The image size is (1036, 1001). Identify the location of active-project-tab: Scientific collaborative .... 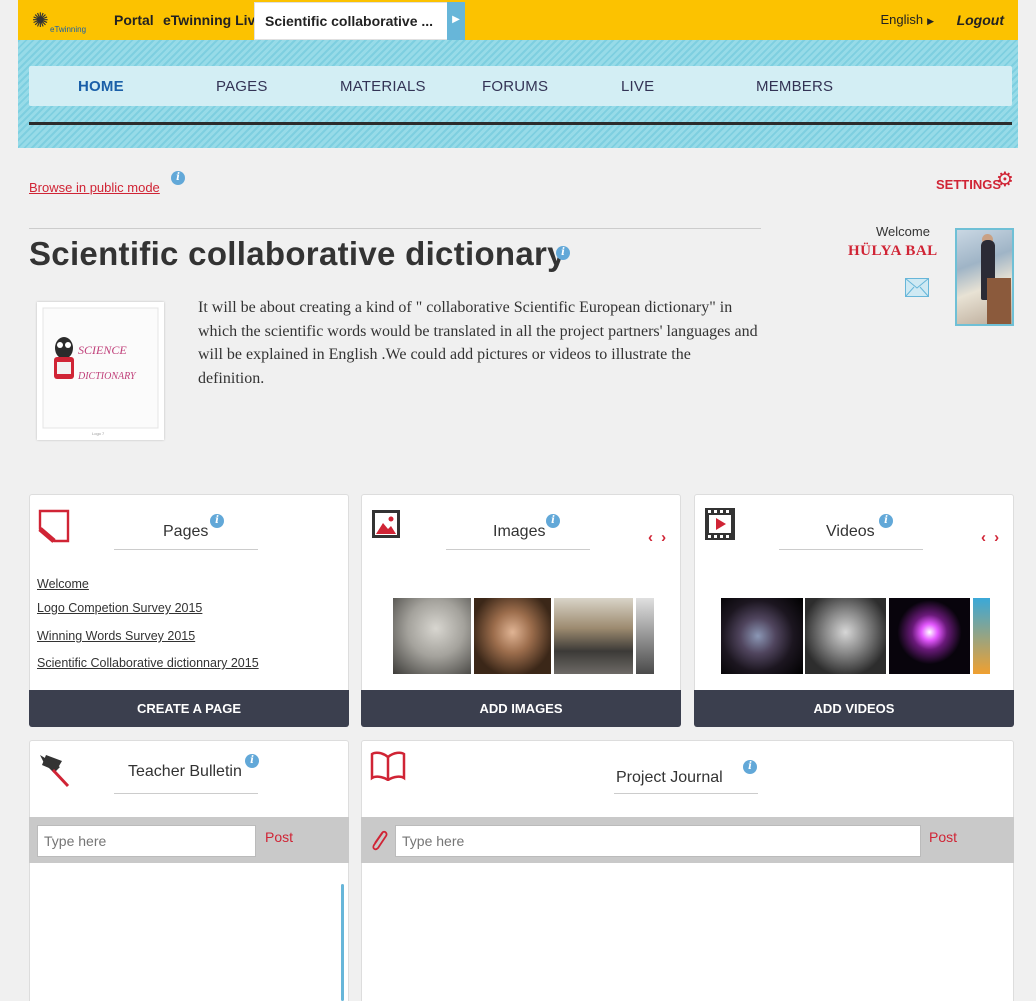
(351, 21).